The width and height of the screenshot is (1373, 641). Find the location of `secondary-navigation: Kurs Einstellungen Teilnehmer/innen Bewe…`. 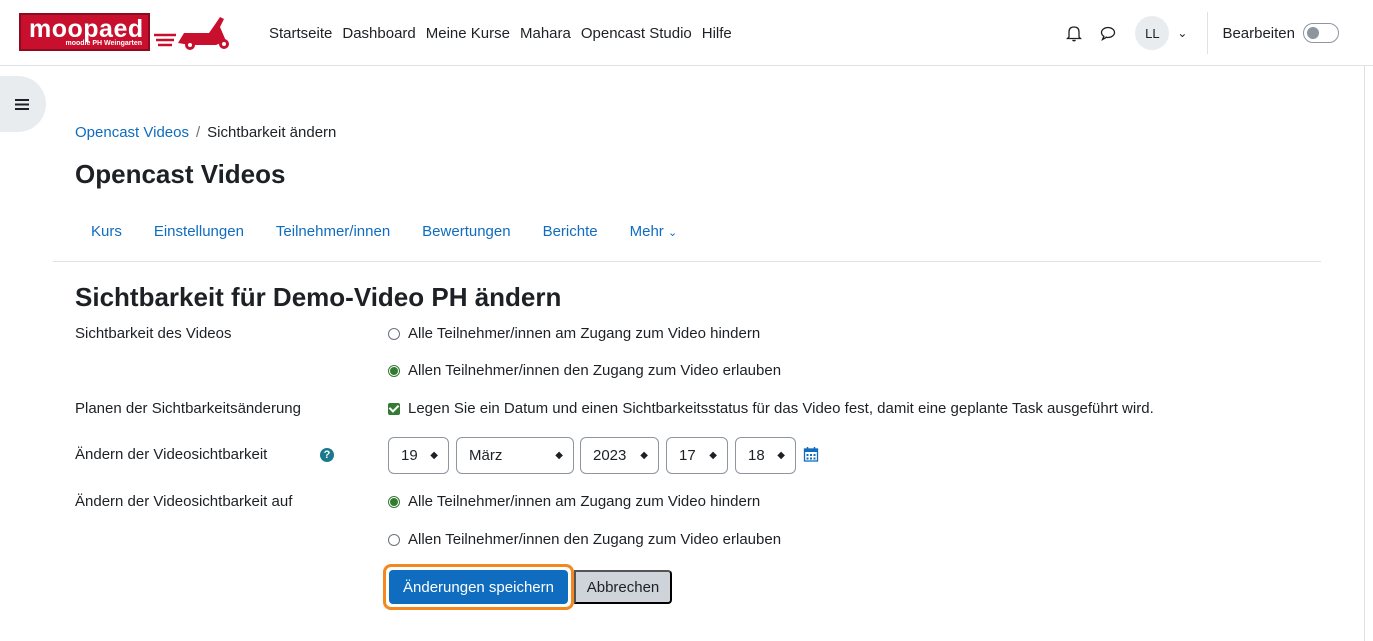

secondary-navigation: Kurs Einstellungen Teilnehmer/innen Bewe… is located at coordinates (384, 232).